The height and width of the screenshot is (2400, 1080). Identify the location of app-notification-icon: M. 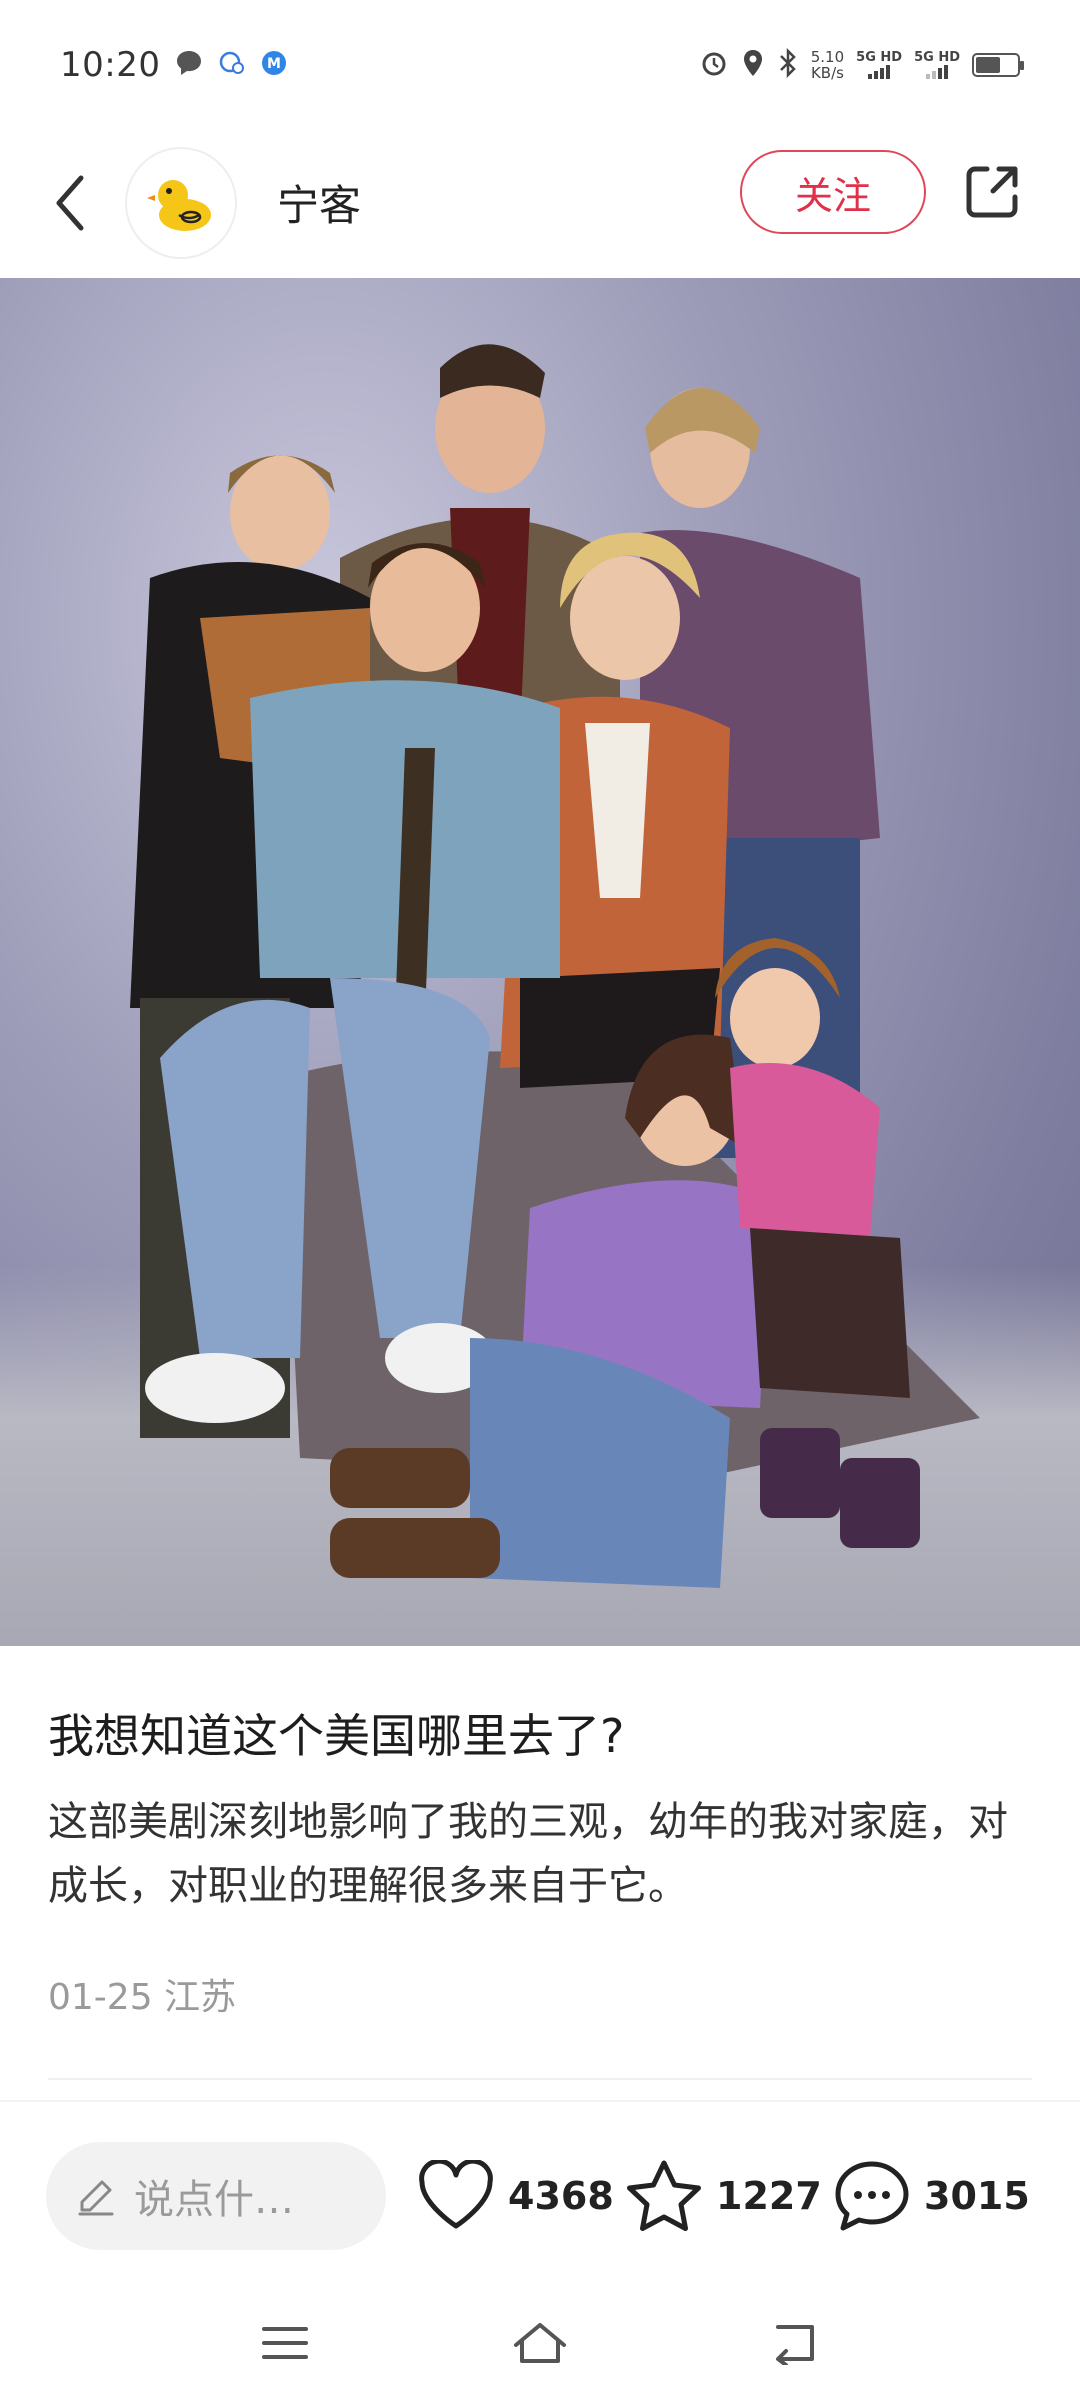
(274, 65).